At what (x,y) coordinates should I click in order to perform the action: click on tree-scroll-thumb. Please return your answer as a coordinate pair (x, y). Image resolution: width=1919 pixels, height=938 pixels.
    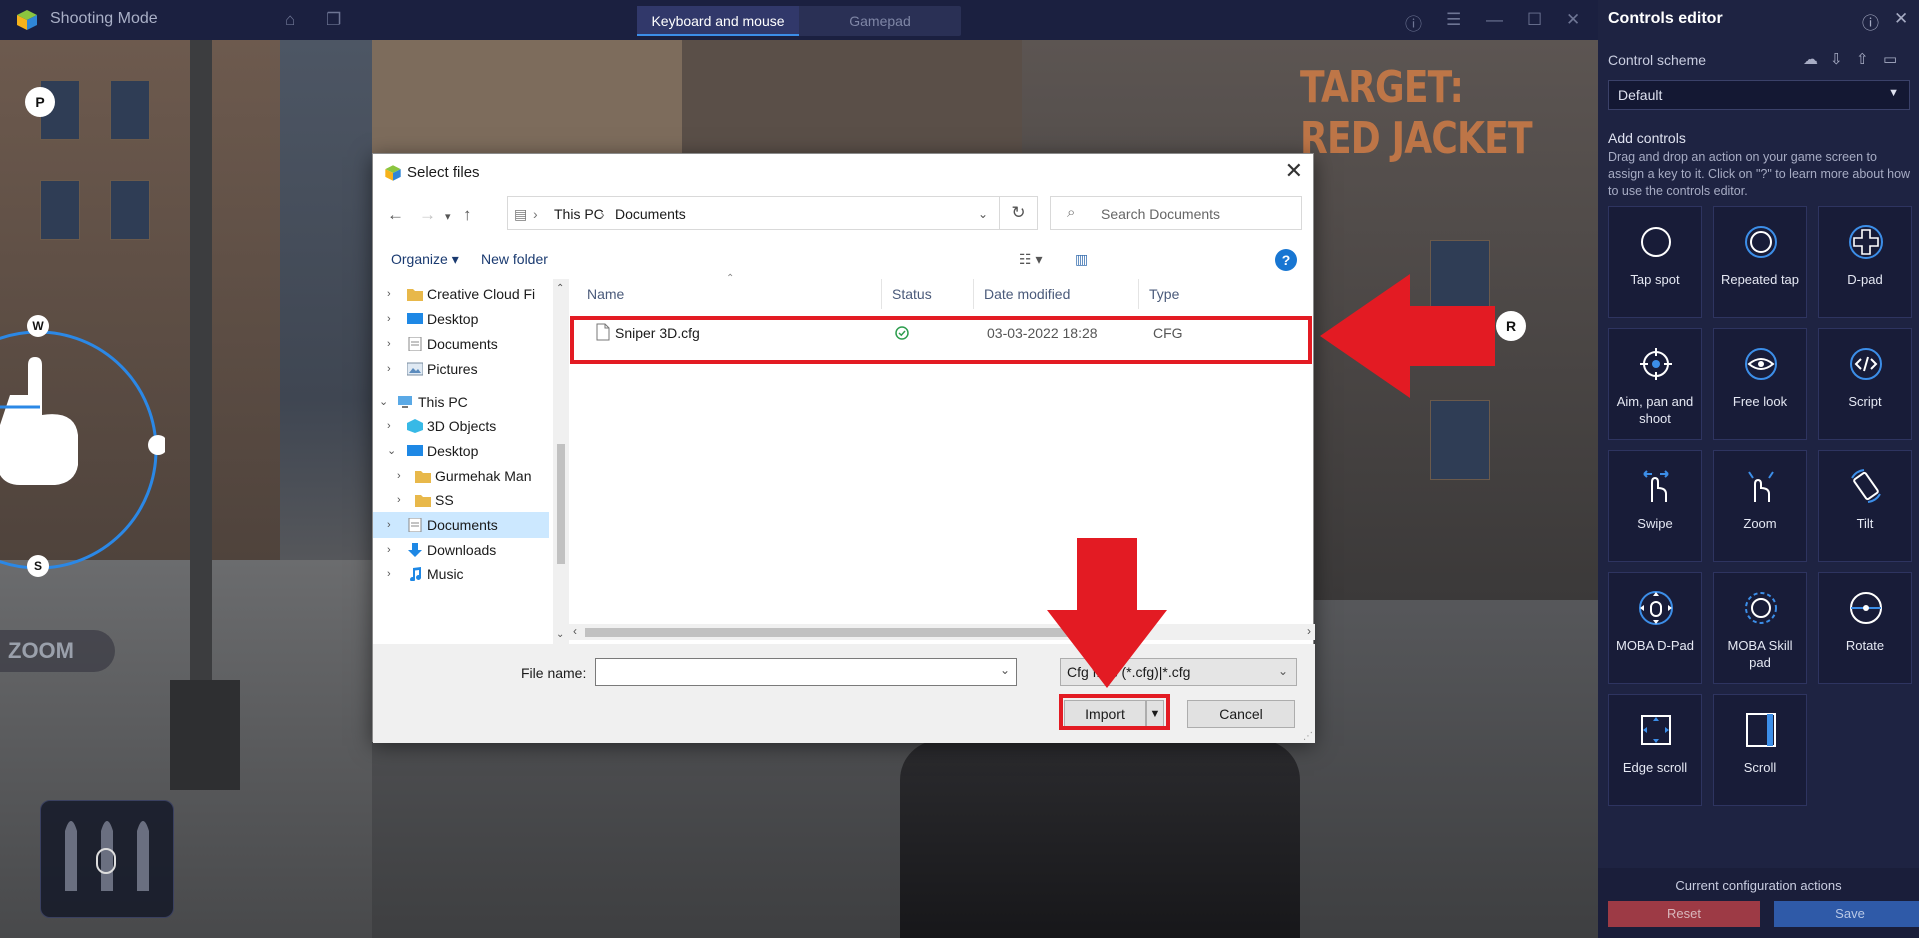
    Looking at the image, I should click on (561, 504).